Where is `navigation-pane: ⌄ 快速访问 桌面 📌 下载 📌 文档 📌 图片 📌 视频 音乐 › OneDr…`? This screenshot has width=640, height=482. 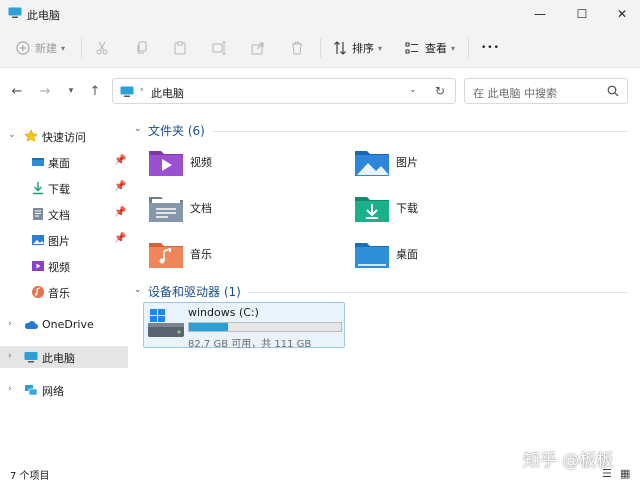 navigation-pane: ⌄ 快速访问 桌面 📌 下载 📌 文档 📌 图片 📌 视频 音乐 › OneDr… is located at coordinates (64, 289).